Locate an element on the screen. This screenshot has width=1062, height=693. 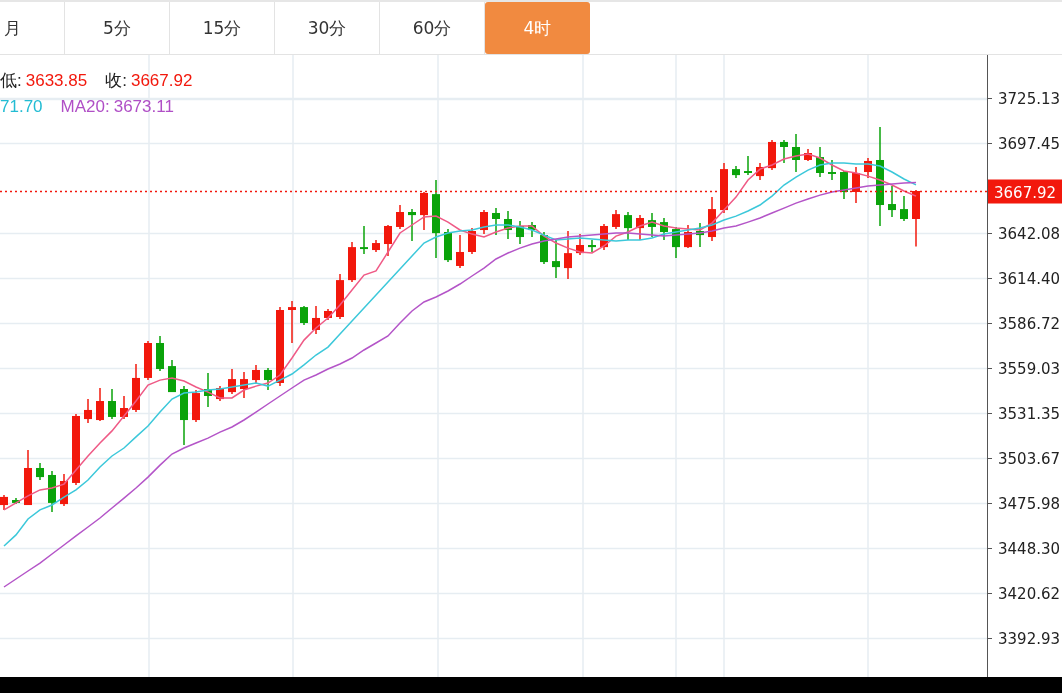
legend-label: 低: is located at coordinates (11, 81).